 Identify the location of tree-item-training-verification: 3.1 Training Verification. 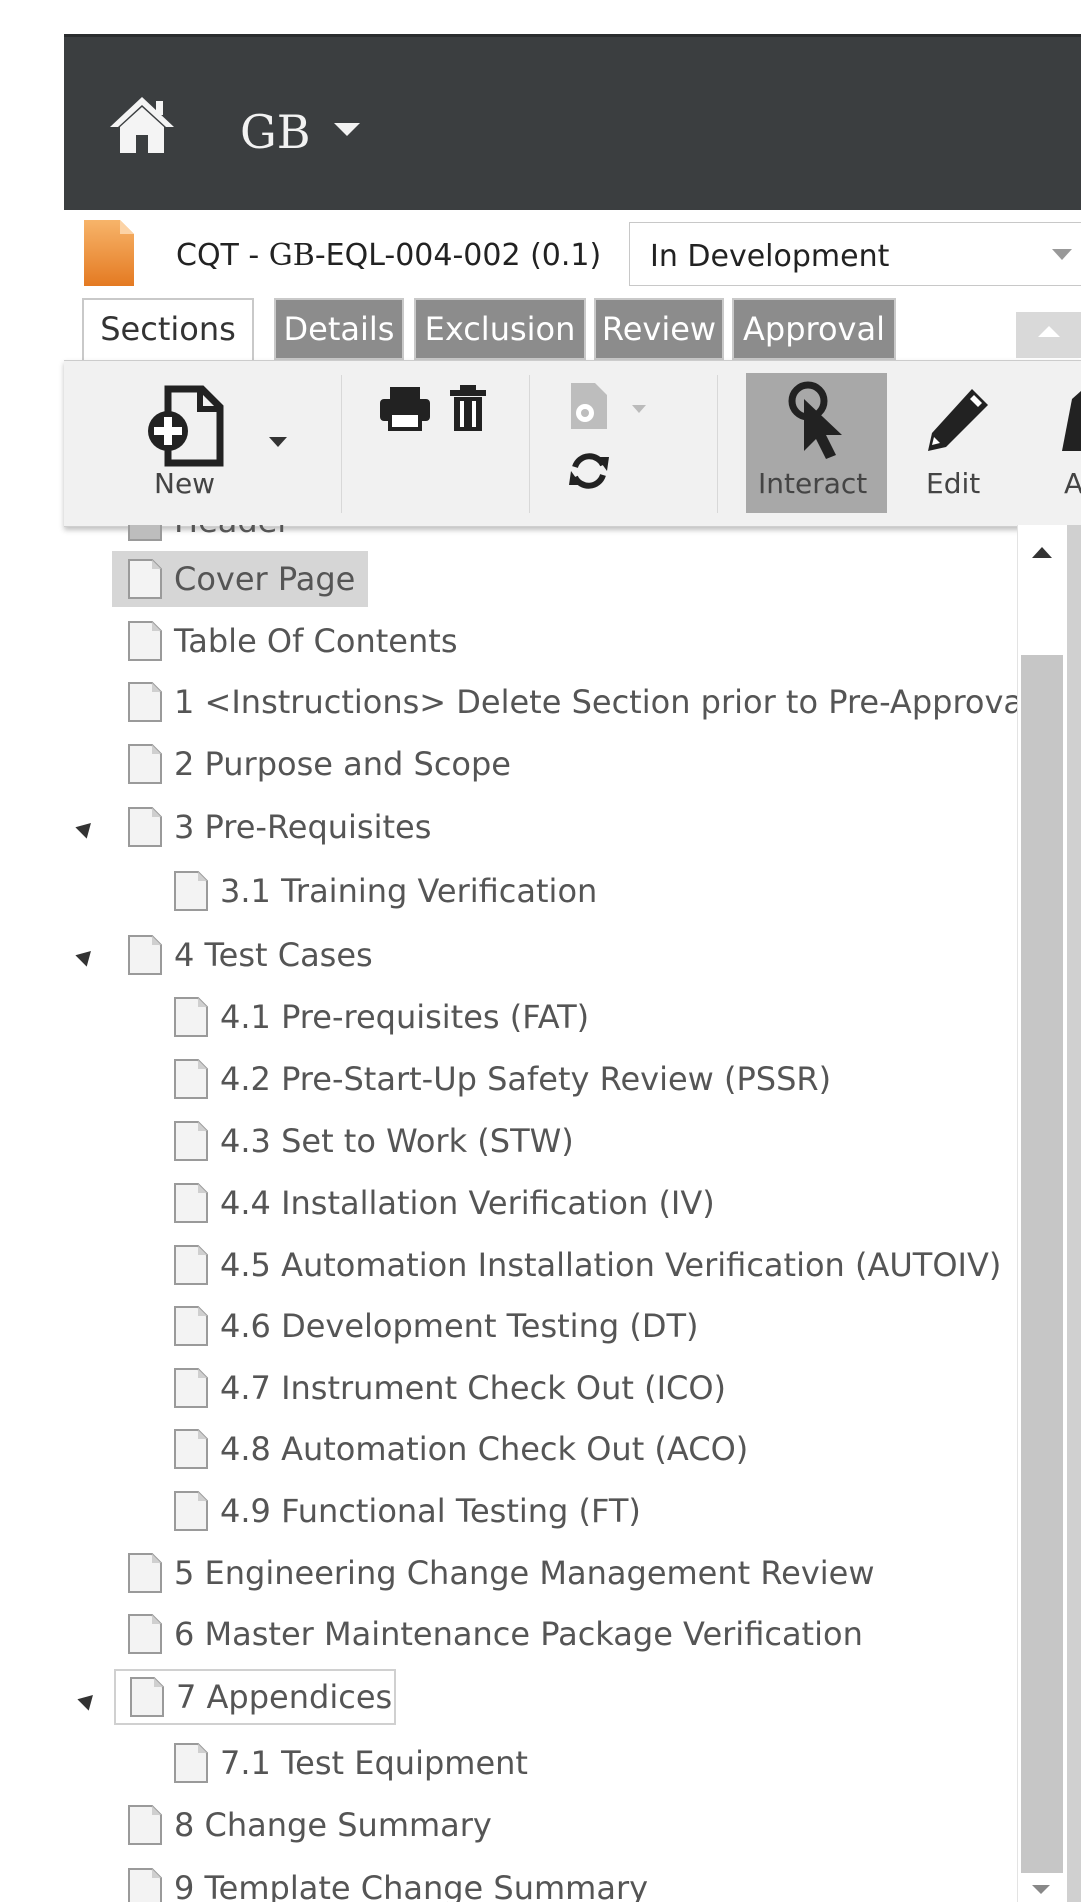
(385, 891).